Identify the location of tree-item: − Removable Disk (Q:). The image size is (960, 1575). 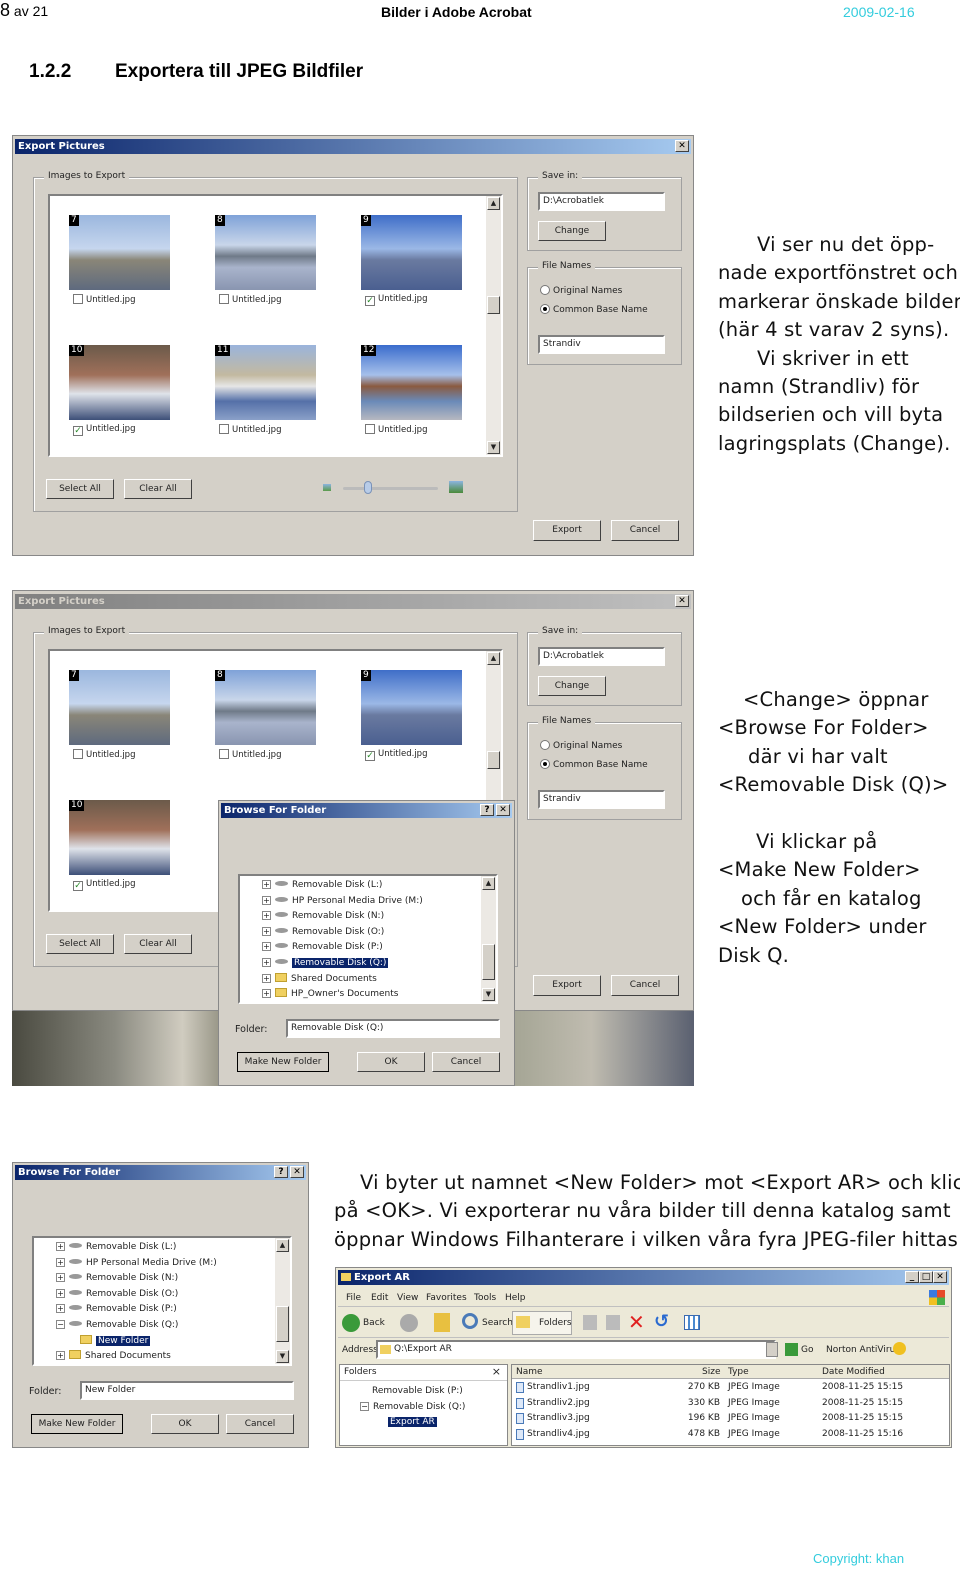
(117, 1325).